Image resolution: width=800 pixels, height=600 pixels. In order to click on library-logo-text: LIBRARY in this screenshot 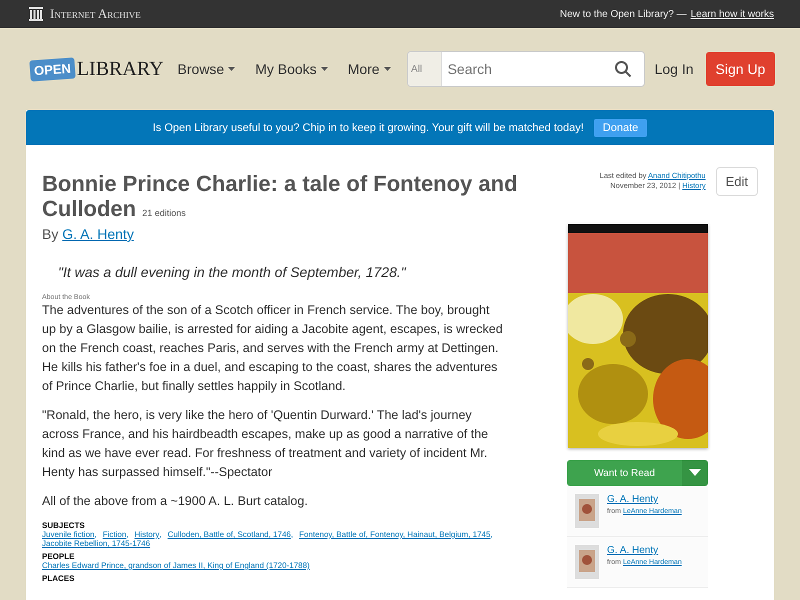, I will do `click(120, 69)`.